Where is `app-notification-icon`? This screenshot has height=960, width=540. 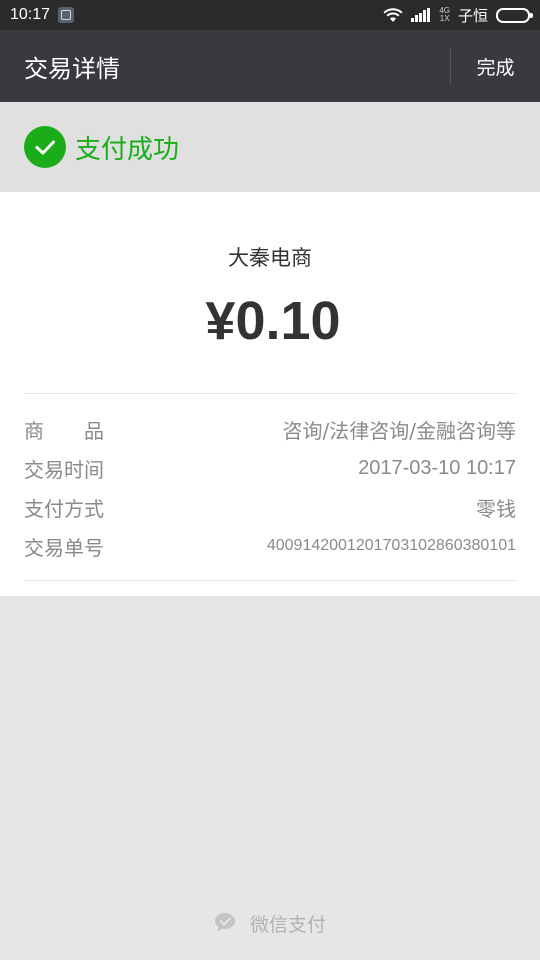 app-notification-icon is located at coordinates (66, 15).